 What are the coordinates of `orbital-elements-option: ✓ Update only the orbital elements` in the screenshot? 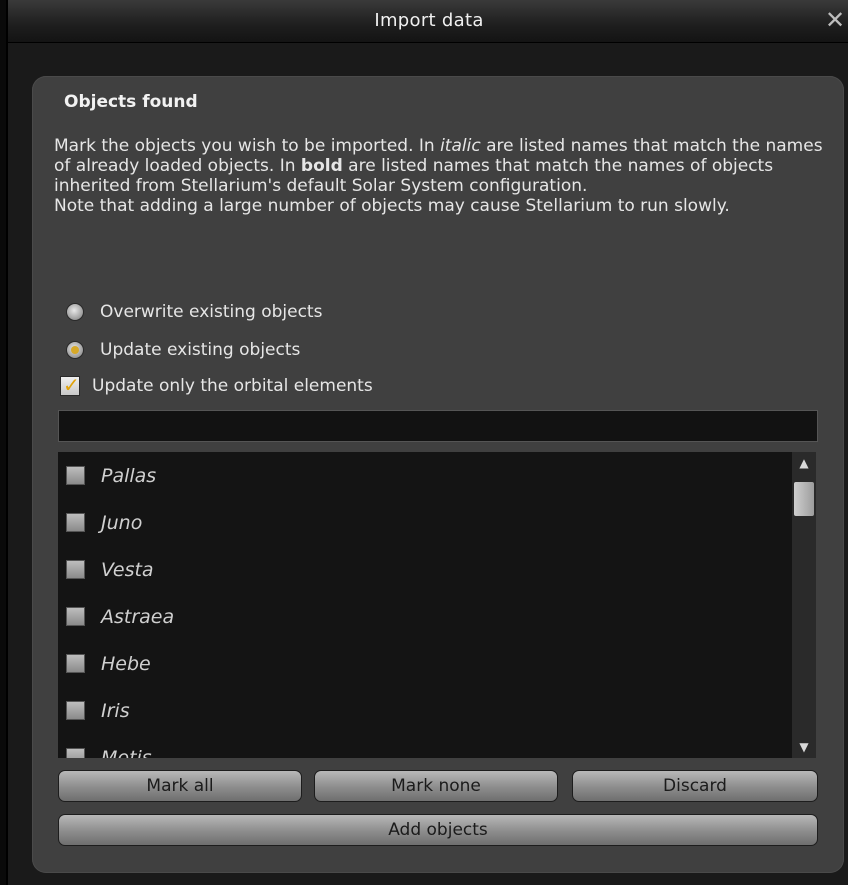 It's located at (216, 385).